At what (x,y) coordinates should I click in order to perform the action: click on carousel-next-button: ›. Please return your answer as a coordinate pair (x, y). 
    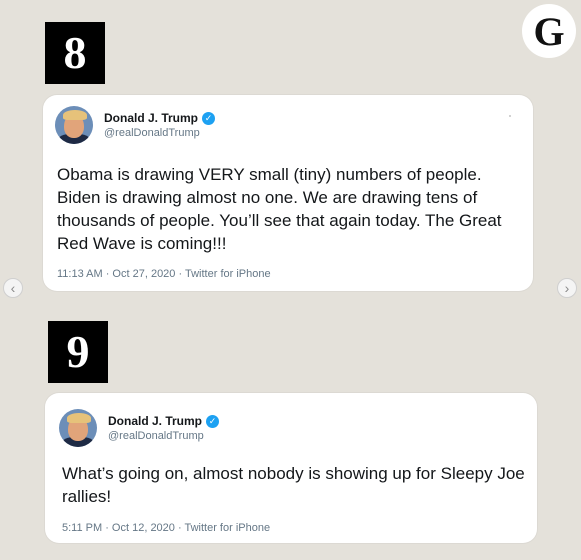
    Looking at the image, I should click on (567, 288).